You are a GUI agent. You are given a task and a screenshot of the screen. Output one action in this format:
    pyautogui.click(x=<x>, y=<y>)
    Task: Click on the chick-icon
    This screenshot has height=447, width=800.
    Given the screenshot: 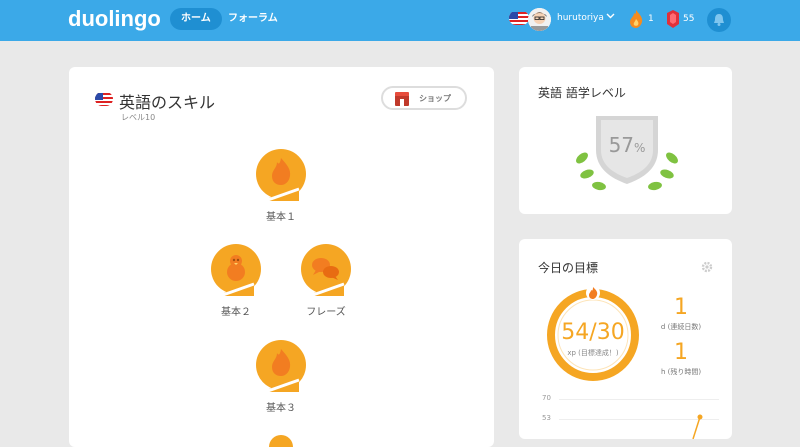 What is the action you would take?
    pyautogui.click(x=236, y=271)
    